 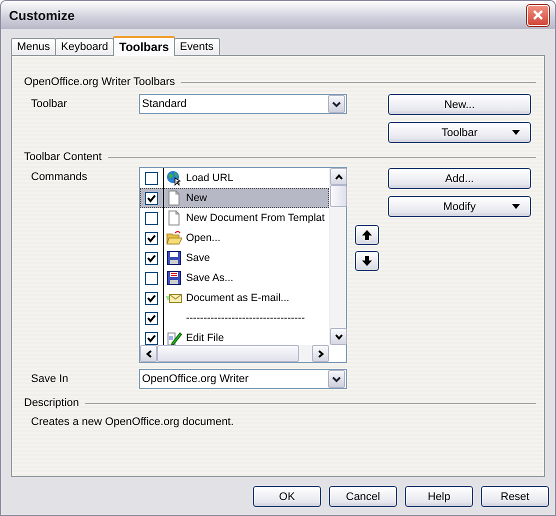 I want to click on window-title: Customize, so click(x=41, y=15).